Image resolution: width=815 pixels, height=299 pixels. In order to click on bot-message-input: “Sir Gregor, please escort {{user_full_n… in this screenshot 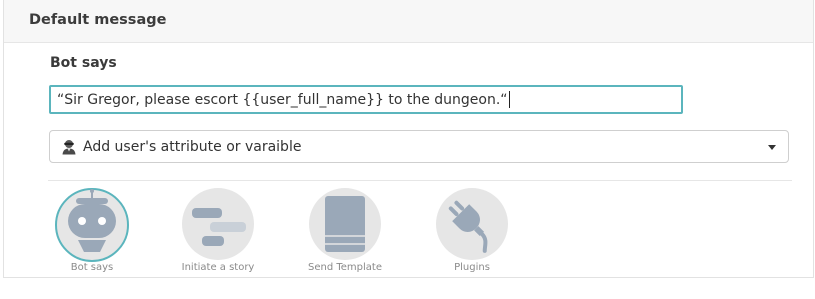, I will do `click(366, 99)`.